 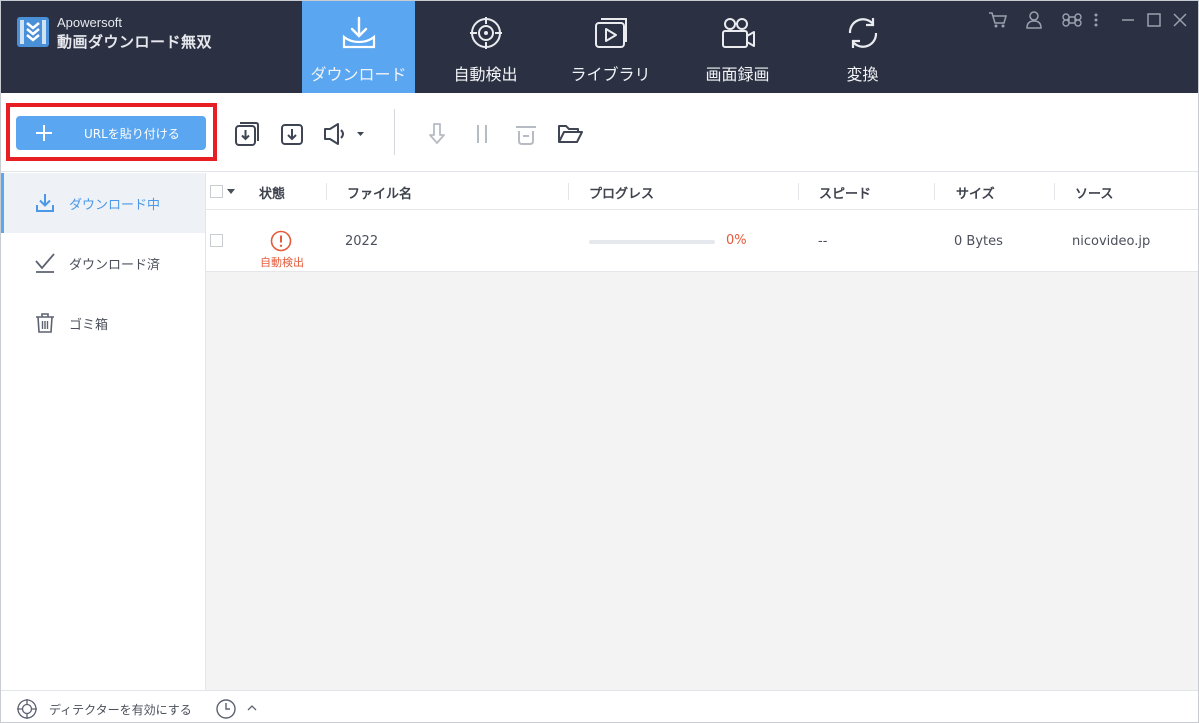 I want to click on user-icon, so click(x=1034, y=20).